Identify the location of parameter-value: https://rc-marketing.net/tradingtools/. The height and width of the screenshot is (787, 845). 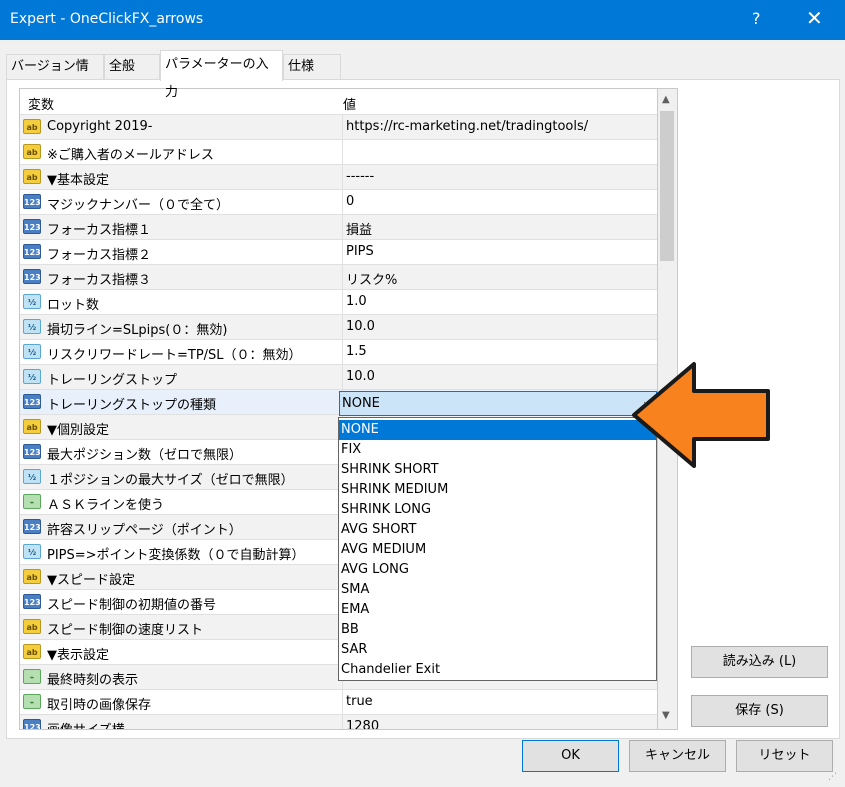
(499, 127).